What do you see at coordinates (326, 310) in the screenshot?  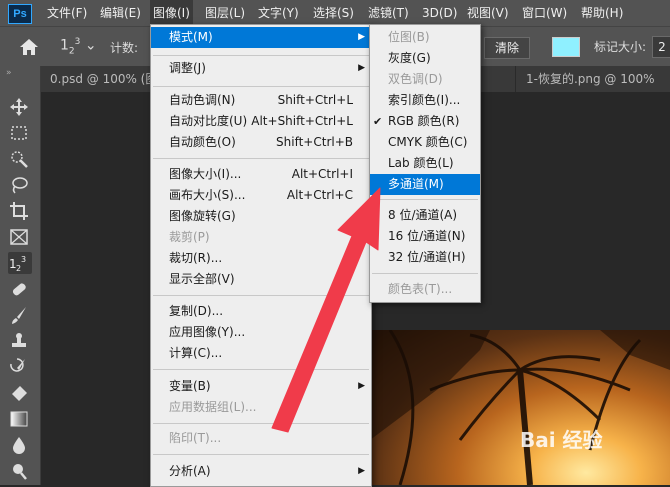 I see `annotation-arrow-icon` at bounding box center [326, 310].